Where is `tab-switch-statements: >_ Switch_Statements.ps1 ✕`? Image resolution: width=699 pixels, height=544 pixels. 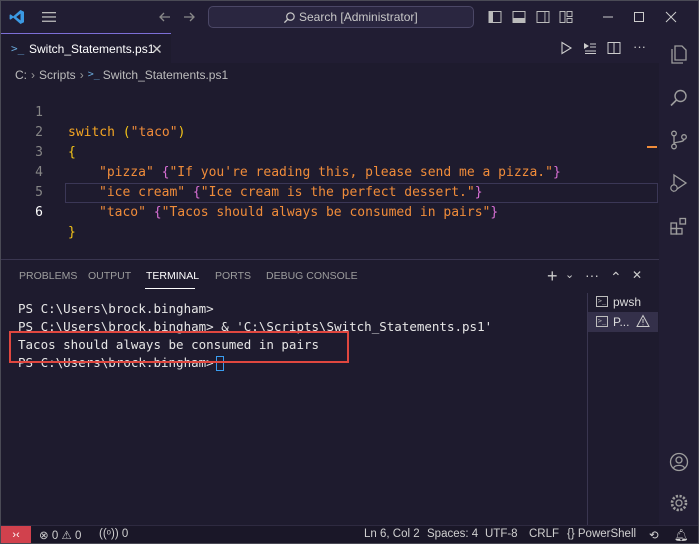 tab-switch-statements: >_ Switch_Statements.ps1 ✕ is located at coordinates (86, 48).